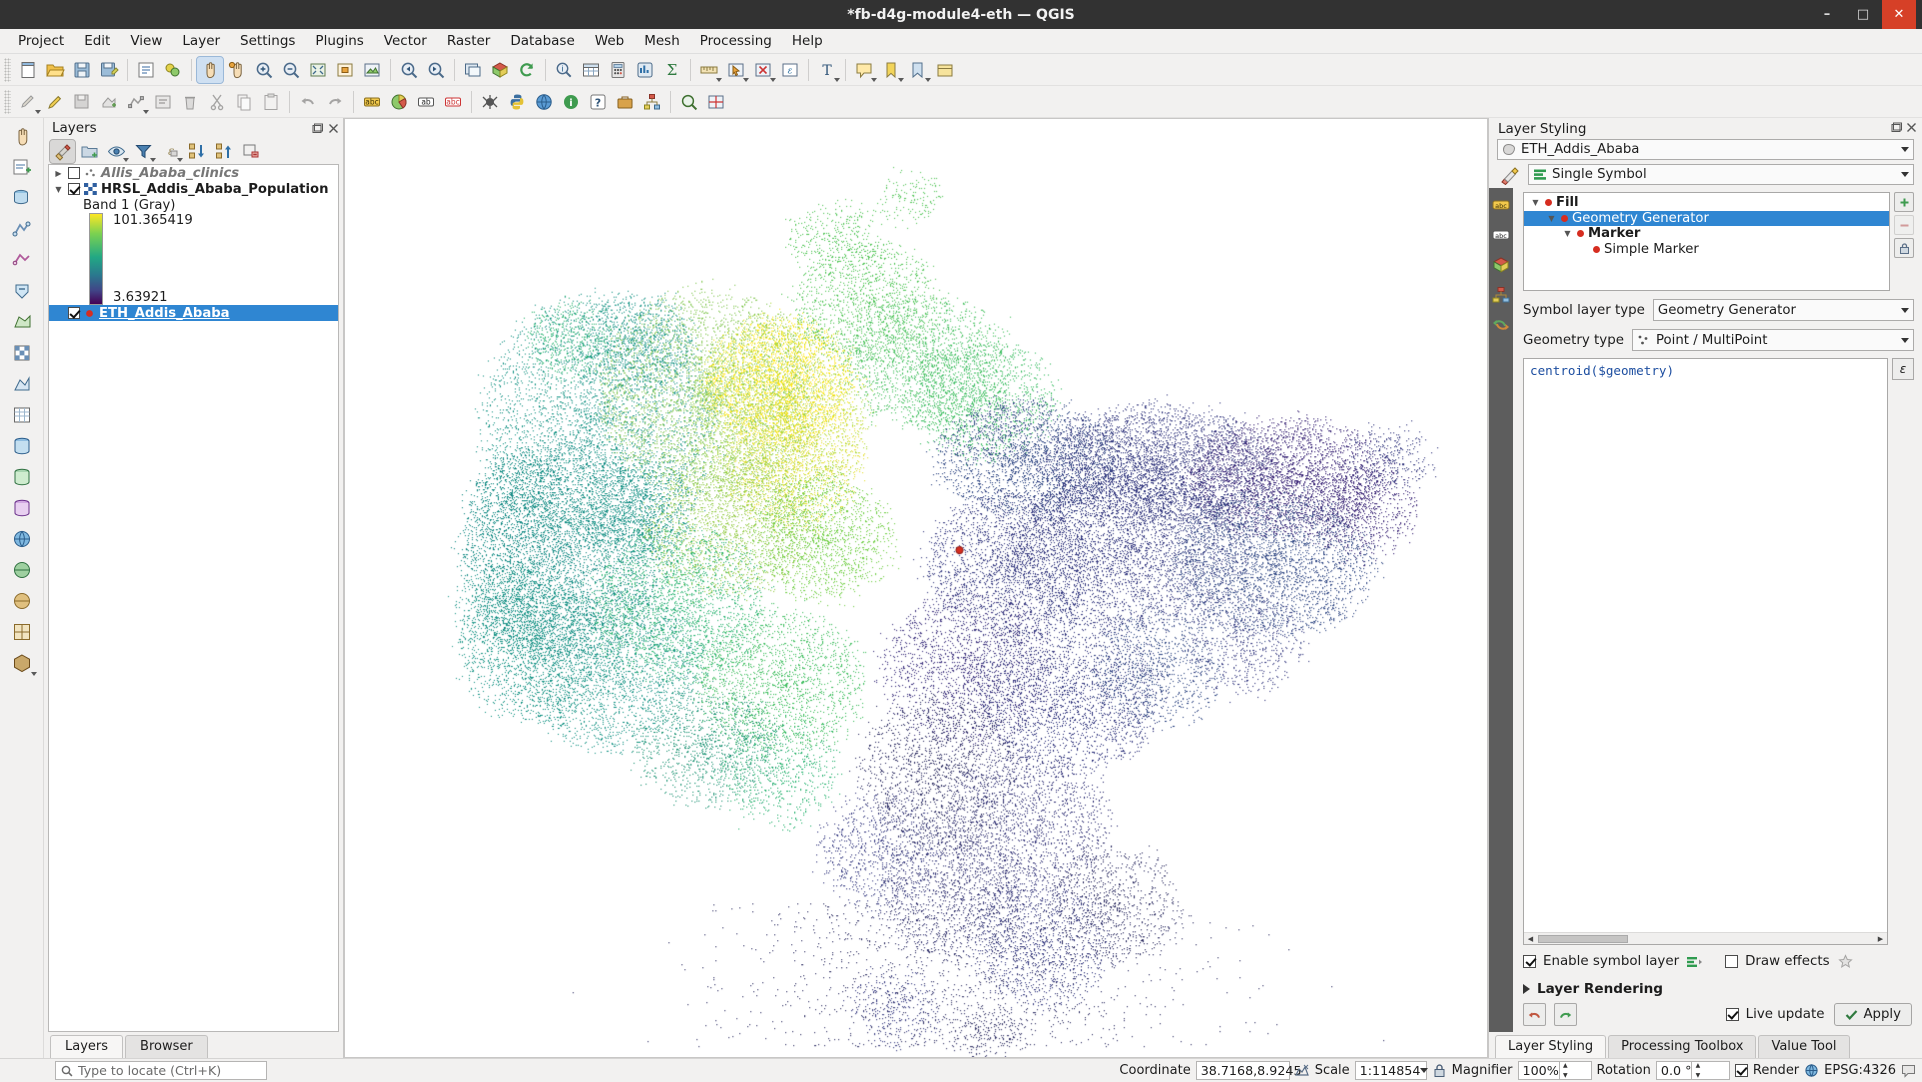  What do you see at coordinates (625, 102) in the screenshot?
I see `processing-toolbox-icon` at bounding box center [625, 102].